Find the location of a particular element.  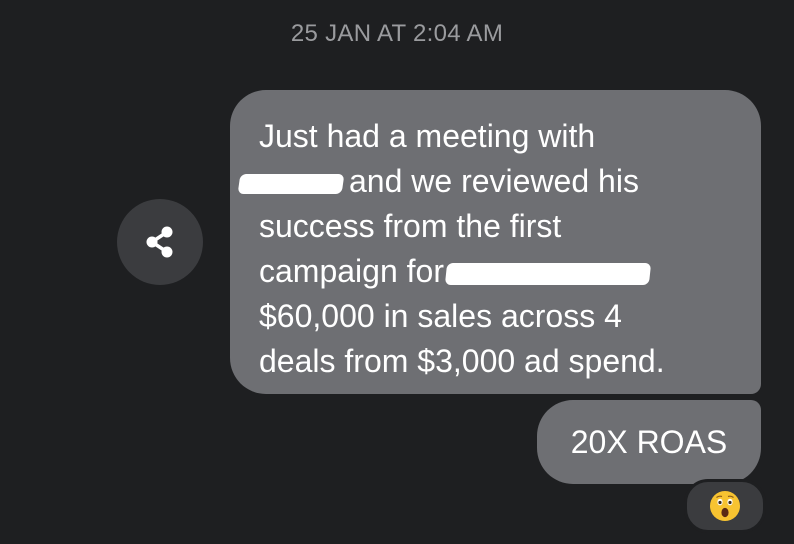

message-line-with-redaction: campaign for is located at coordinates (499, 271).